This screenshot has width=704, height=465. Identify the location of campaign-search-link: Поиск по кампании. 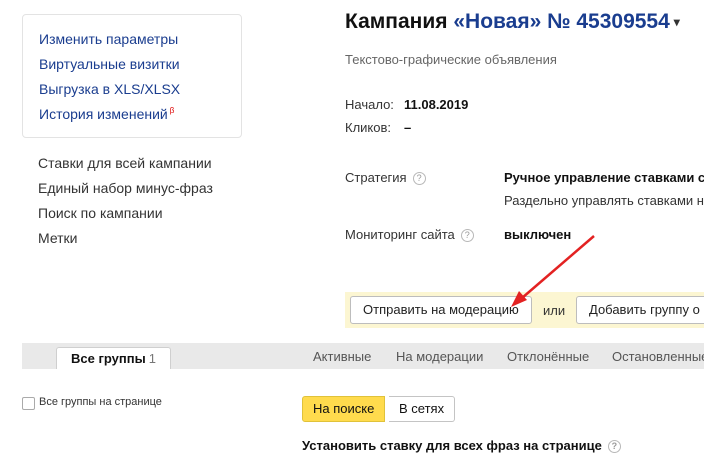
(100, 213).